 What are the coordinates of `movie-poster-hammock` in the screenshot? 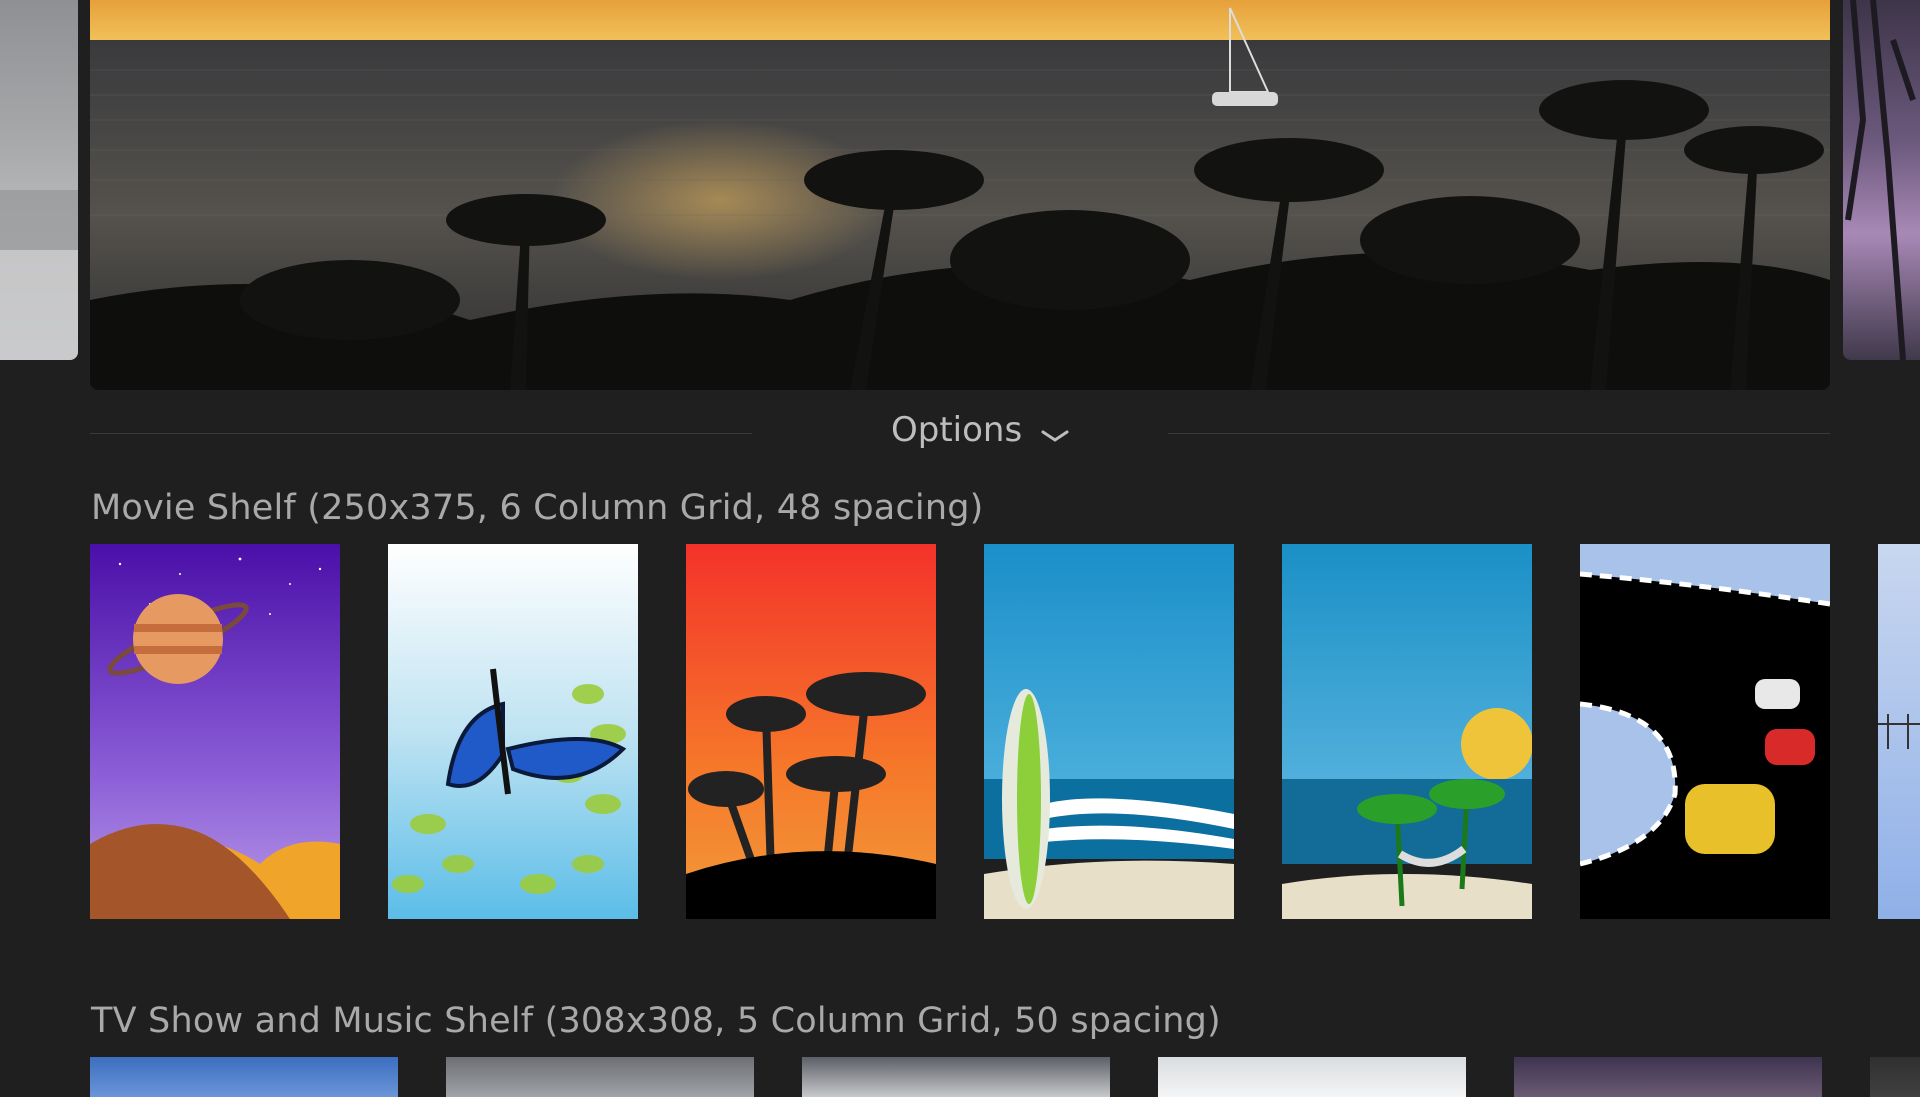 It's located at (1407, 731).